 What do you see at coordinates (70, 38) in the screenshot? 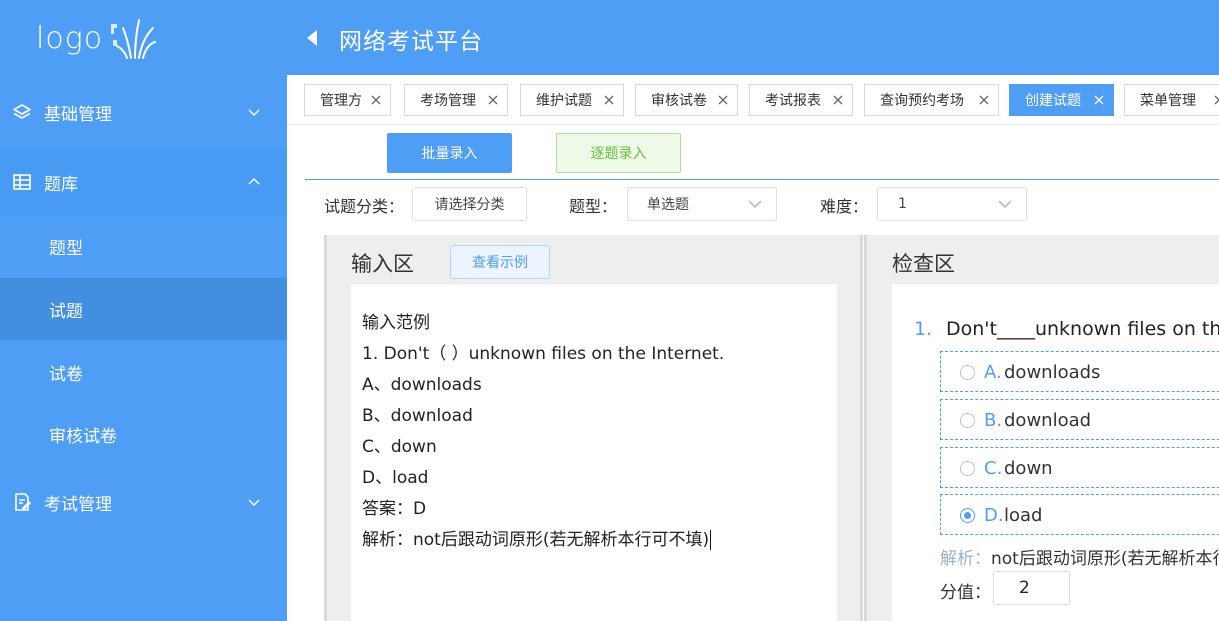
I see `logo-text: logo` at bounding box center [70, 38].